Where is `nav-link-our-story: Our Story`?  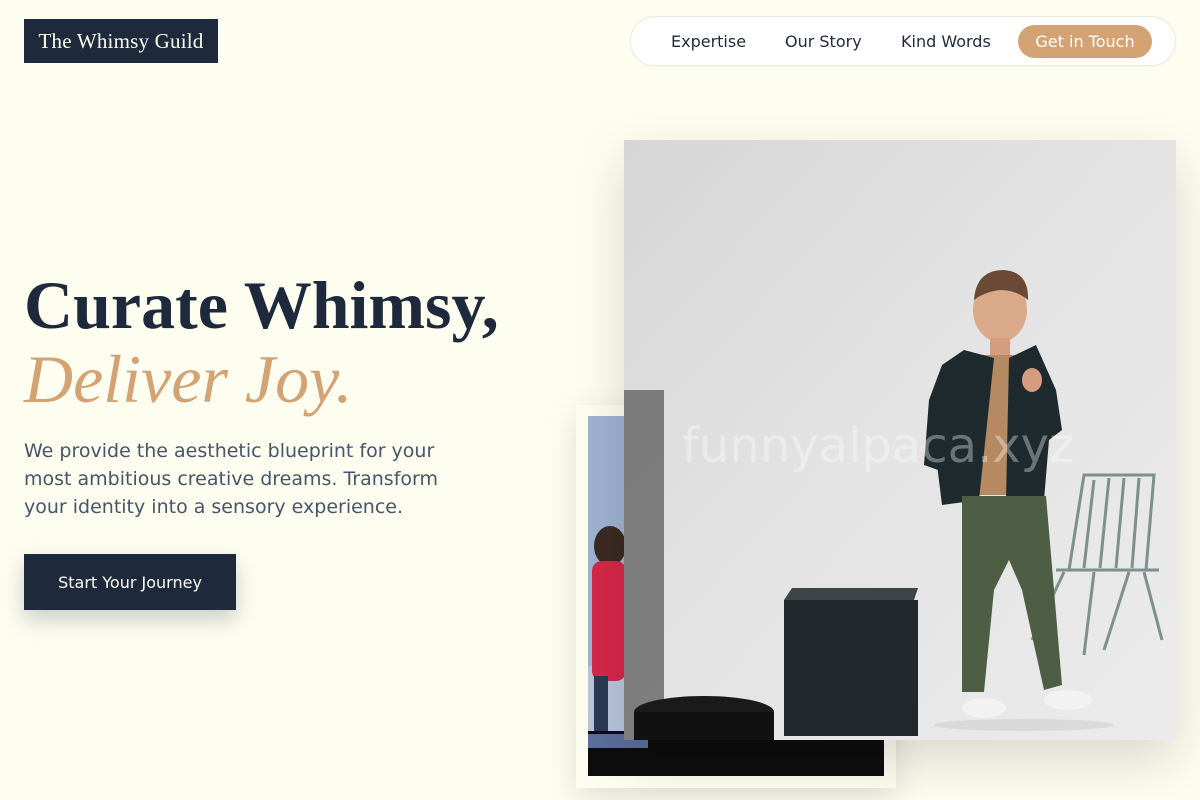
nav-link-our-story: Our Story is located at coordinates (823, 41).